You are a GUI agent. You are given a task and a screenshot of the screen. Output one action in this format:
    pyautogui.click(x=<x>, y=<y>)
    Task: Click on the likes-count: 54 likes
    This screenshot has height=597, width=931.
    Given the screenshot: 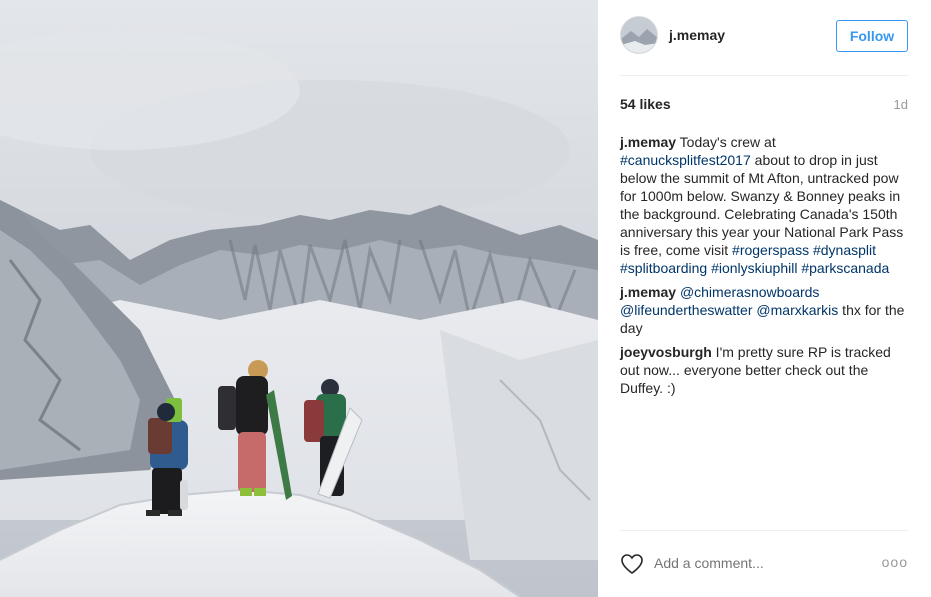 What is the action you would take?
    pyautogui.click(x=645, y=104)
    